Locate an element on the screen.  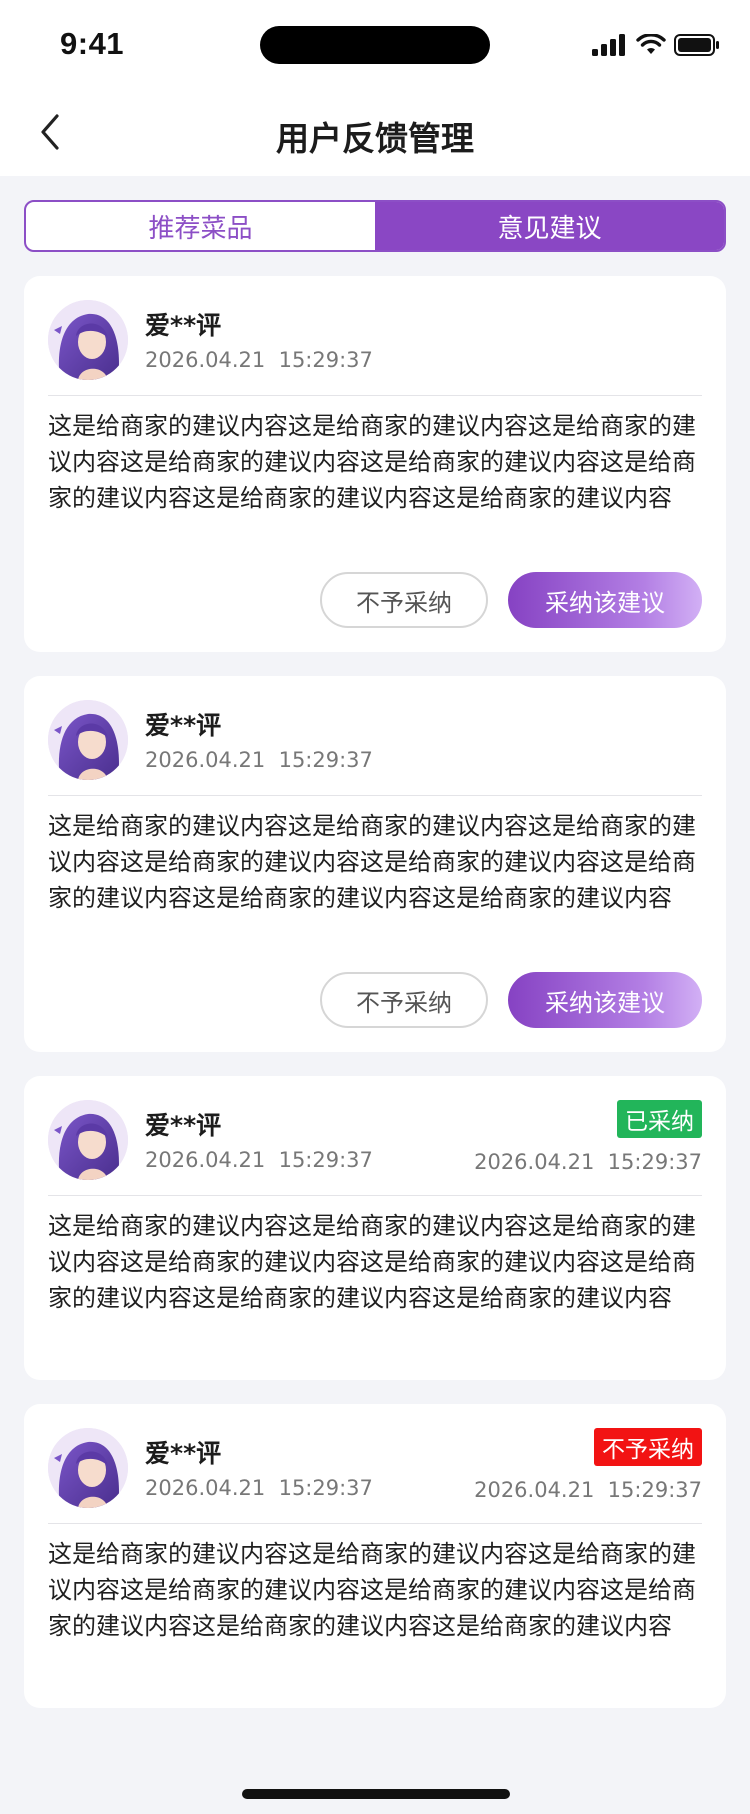
dynamic-island is located at coordinates (375, 45).